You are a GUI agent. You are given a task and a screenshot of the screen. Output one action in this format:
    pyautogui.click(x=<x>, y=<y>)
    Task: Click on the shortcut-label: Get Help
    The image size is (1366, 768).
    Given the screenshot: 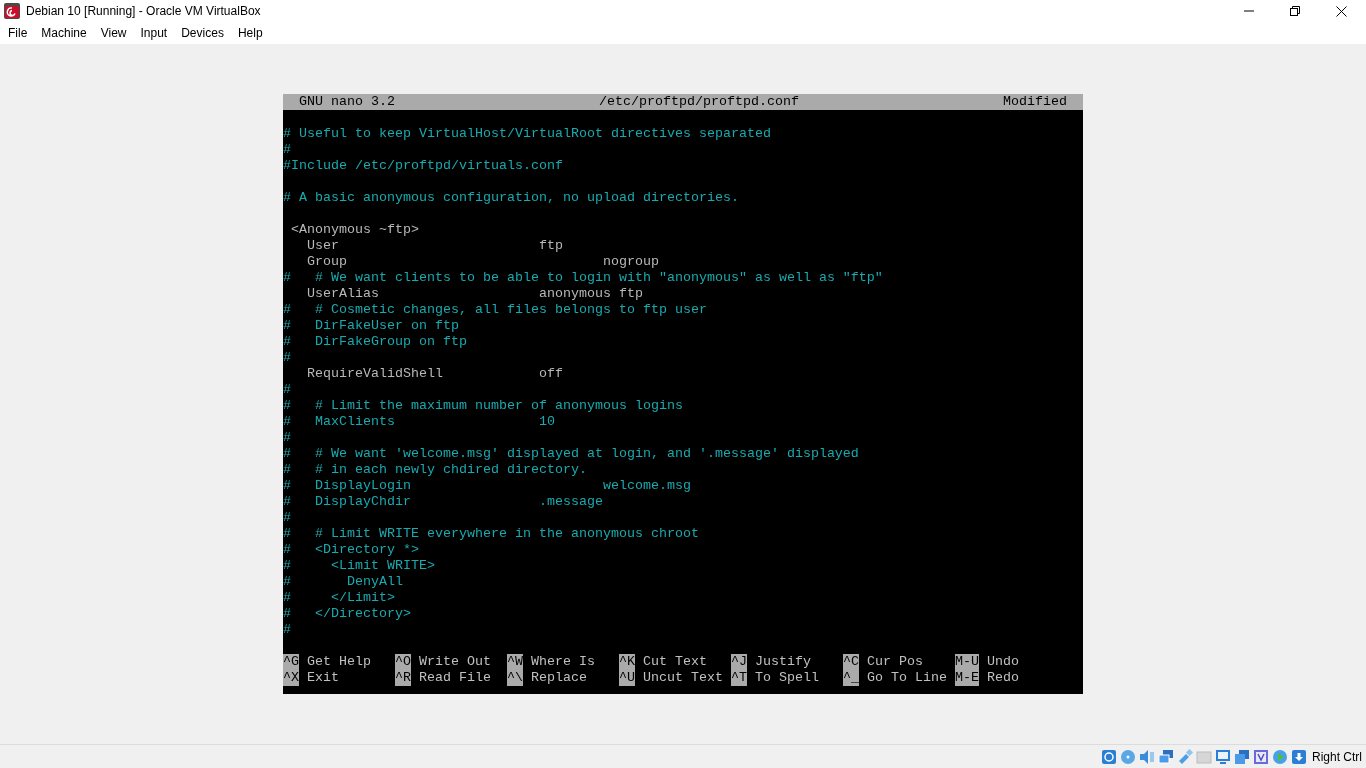 What is the action you would take?
    pyautogui.click(x=339, y=662)
    